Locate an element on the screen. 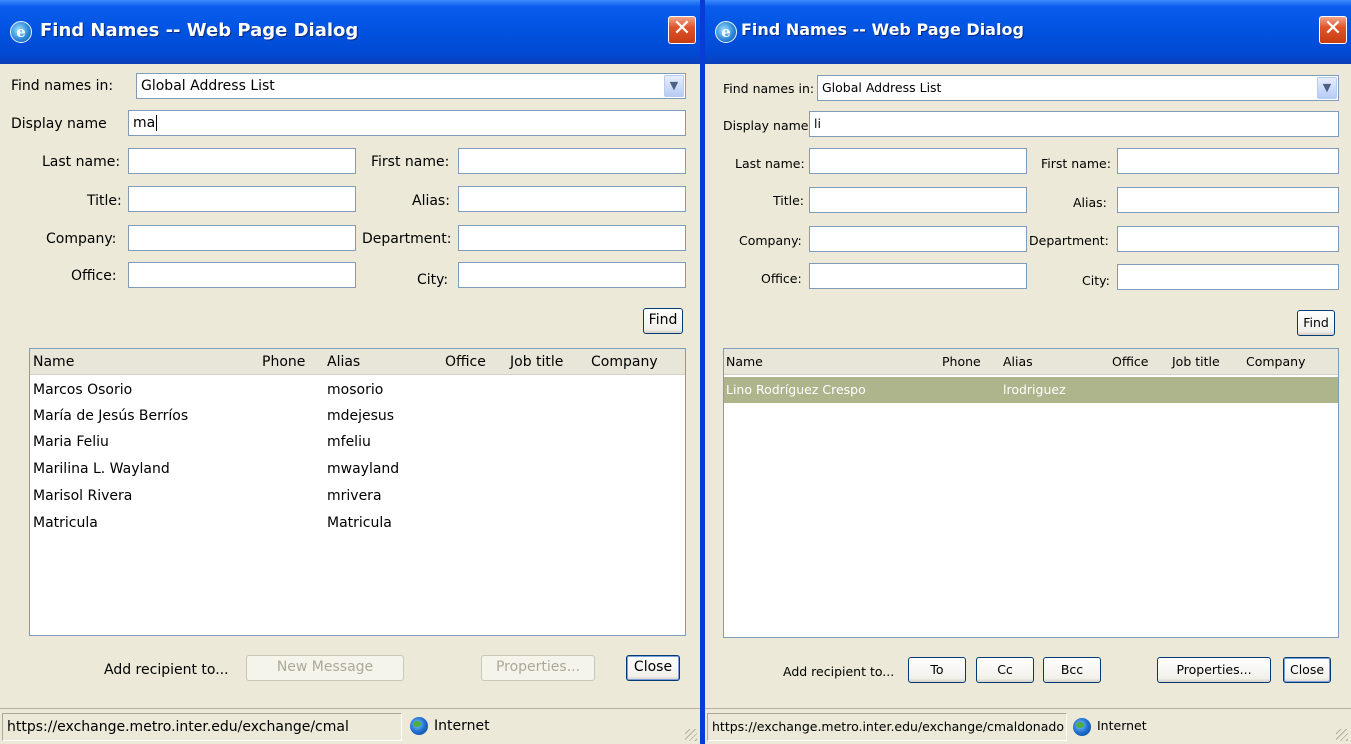  cc-button: Cc is located at coordinates (1005, 670).